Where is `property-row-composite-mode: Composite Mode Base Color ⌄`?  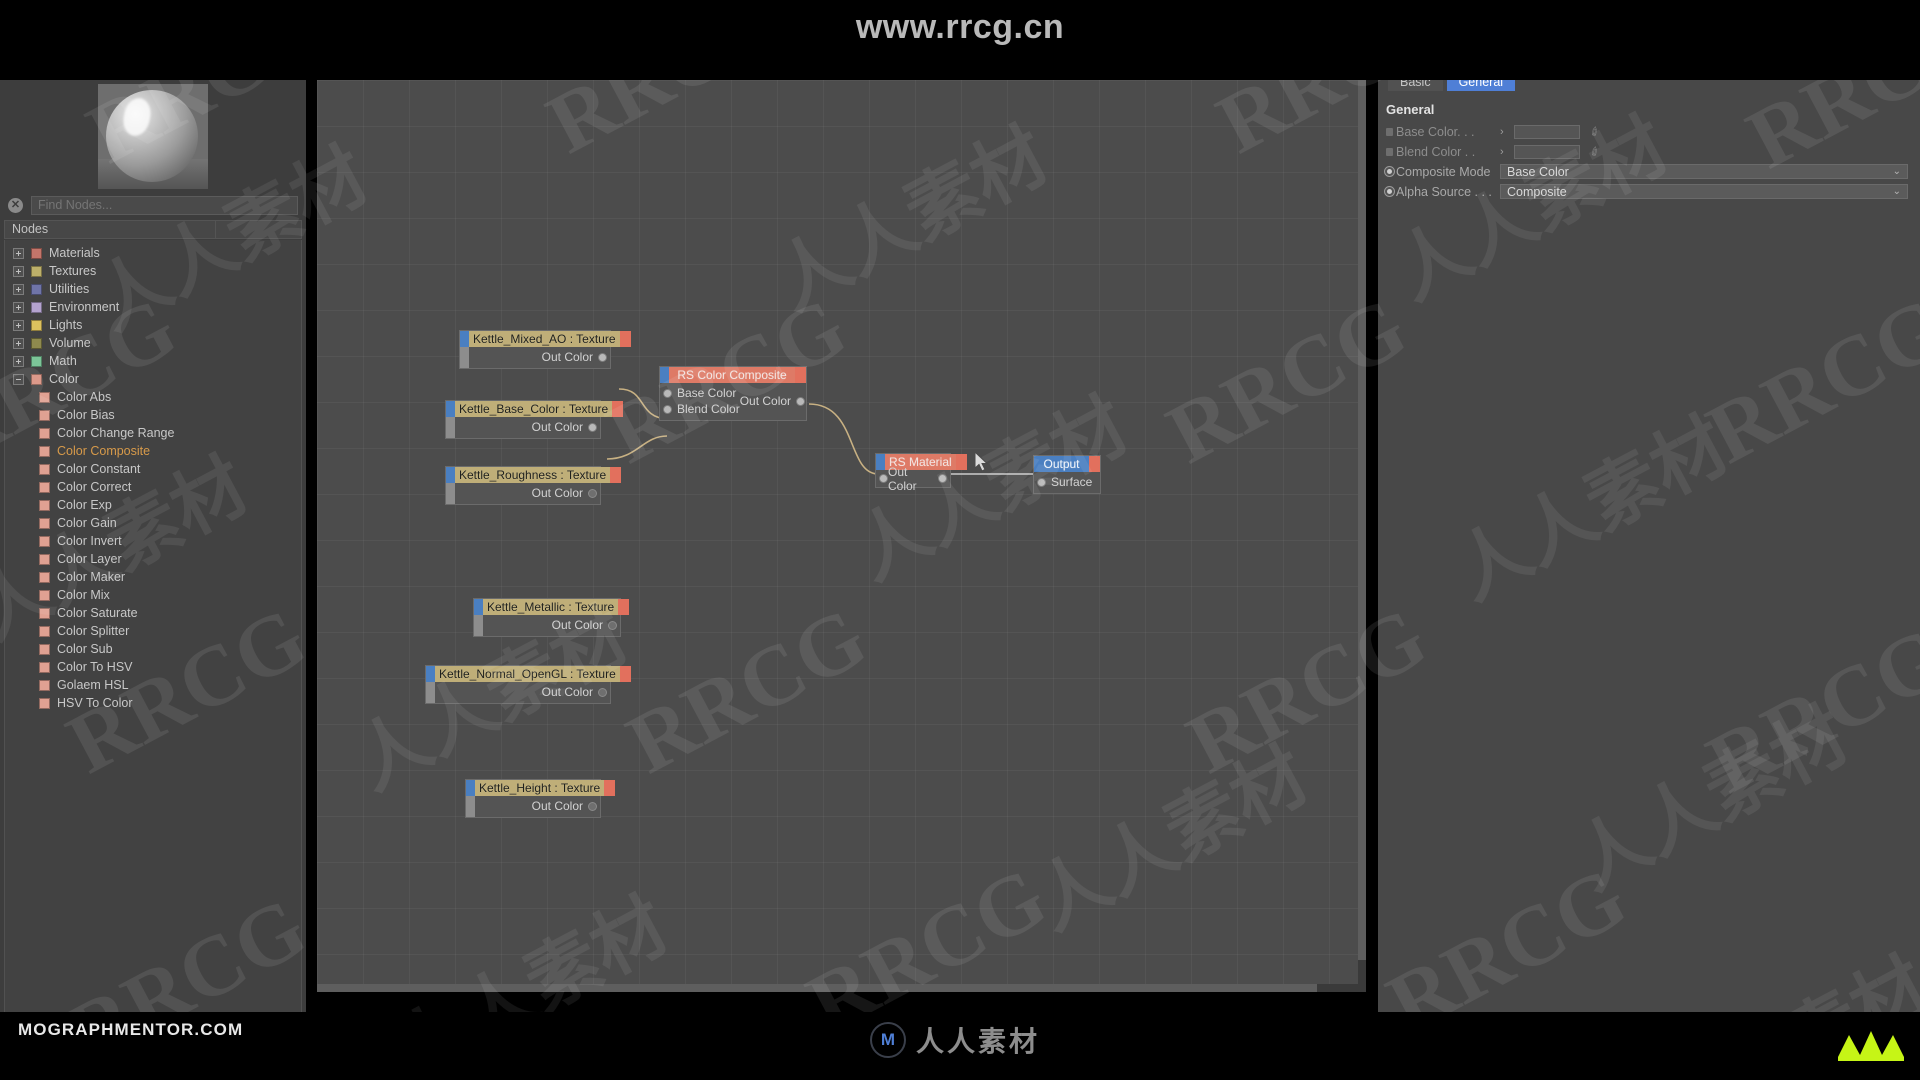 property-row-composite-mode: Composite Mode Base Color ⌄ is located at coordinates (1649, 171).